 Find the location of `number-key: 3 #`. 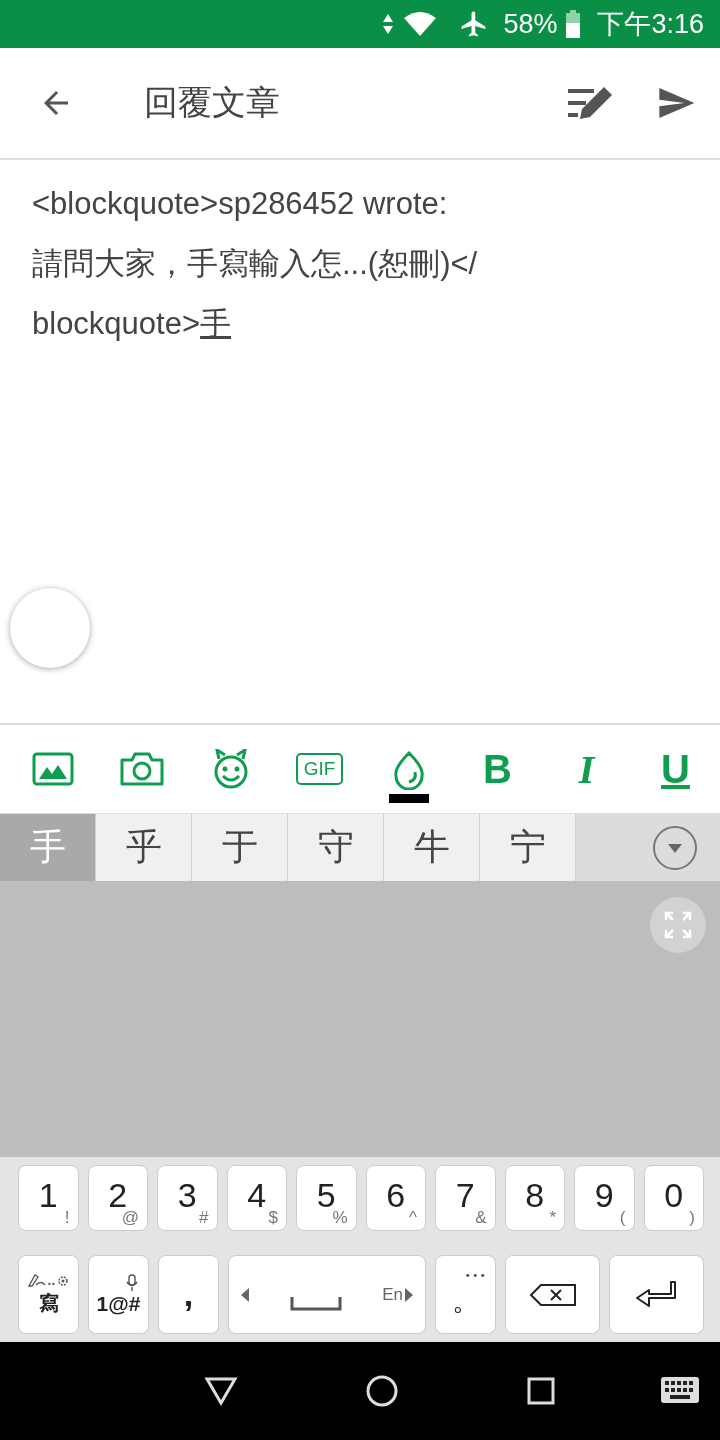

number-key: 3 # is located at coordinates (187, 1198).